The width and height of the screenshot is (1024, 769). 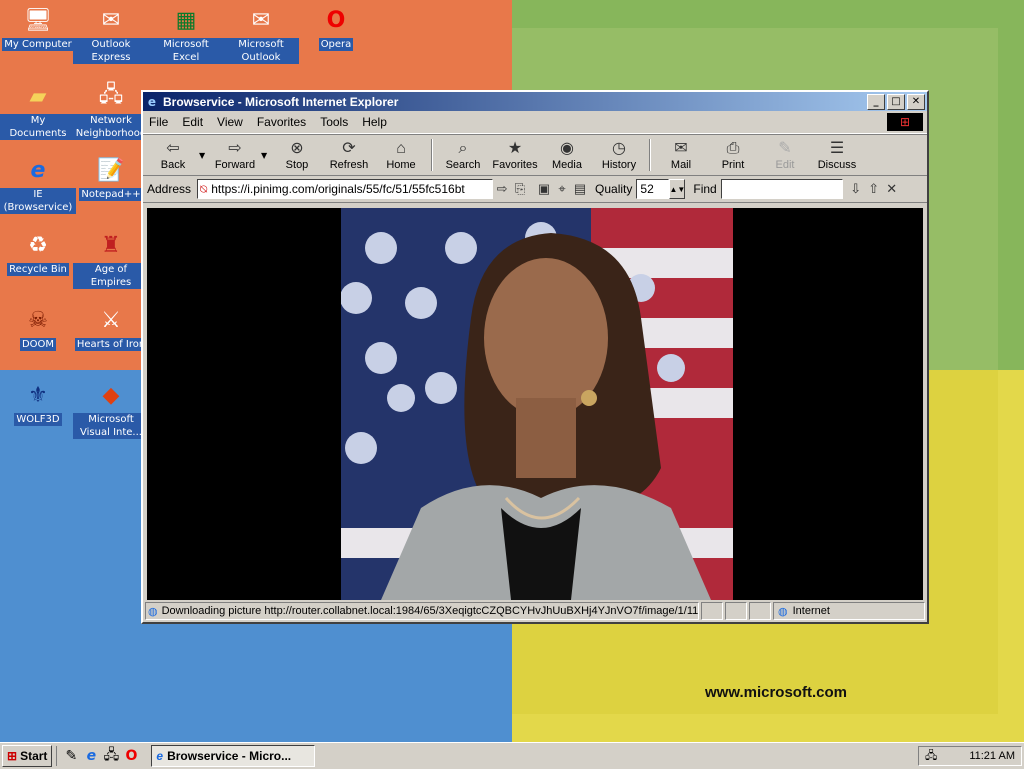 What do you see at coordinates (544, 189) in the screenshot?
I see `save-image-icon: ▣` at bounding box center [544, 189].